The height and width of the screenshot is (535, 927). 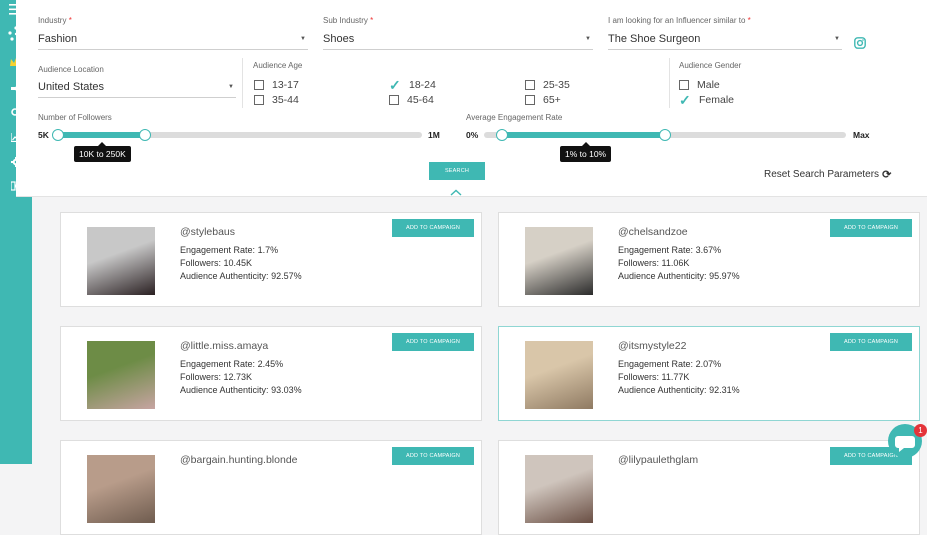 I want to click on instagram-icon, so click(x=860, y=45).